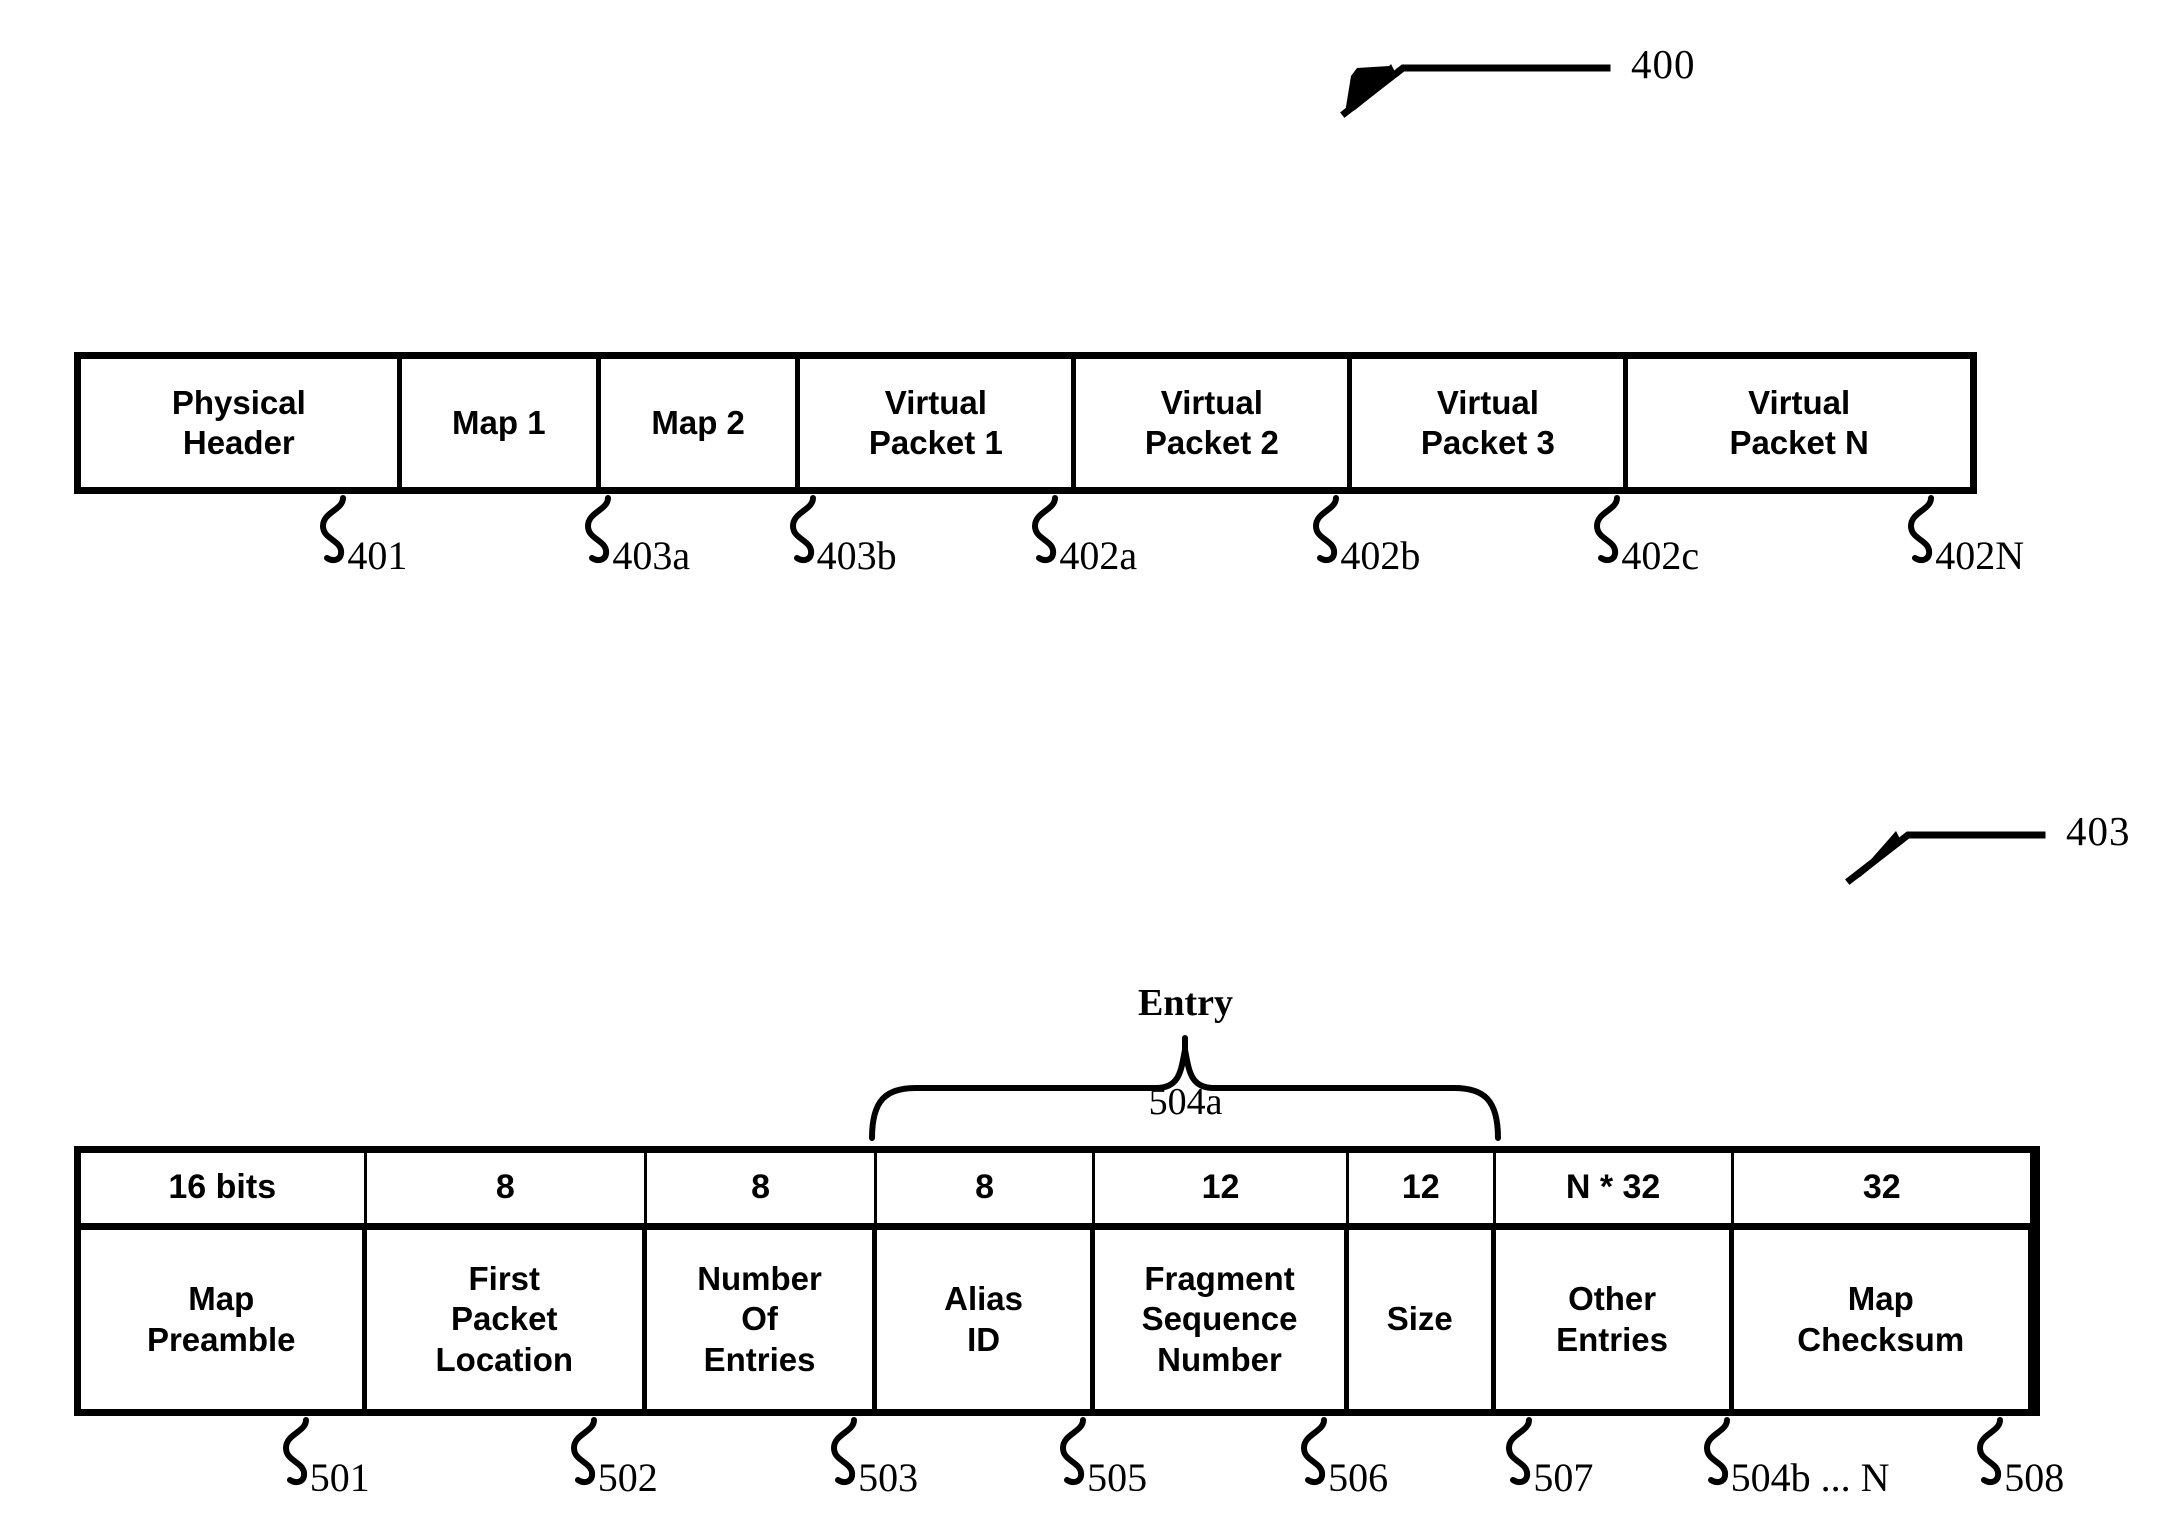 The height and width of the screenshot is (1531, 2175). I want to click on map-bits-number-of-entries: 8, so click(762, 1188).